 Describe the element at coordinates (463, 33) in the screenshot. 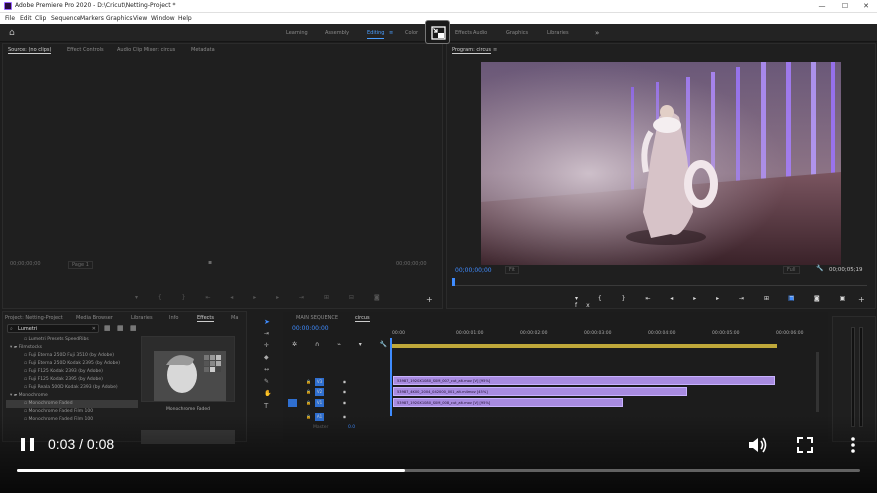

I see `workspace-effects: Effects` at that location.